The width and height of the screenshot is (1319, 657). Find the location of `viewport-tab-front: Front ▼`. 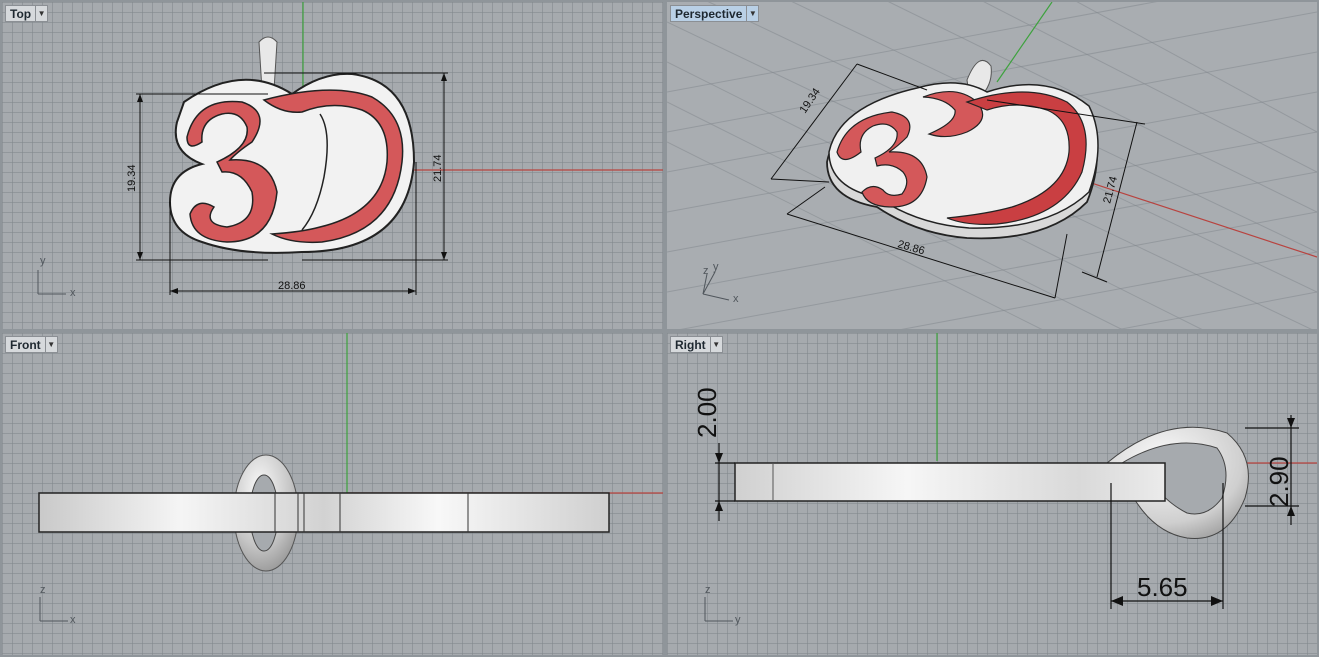

viewport-tab-front: Front ▼ is located at coordinates (31, 344).